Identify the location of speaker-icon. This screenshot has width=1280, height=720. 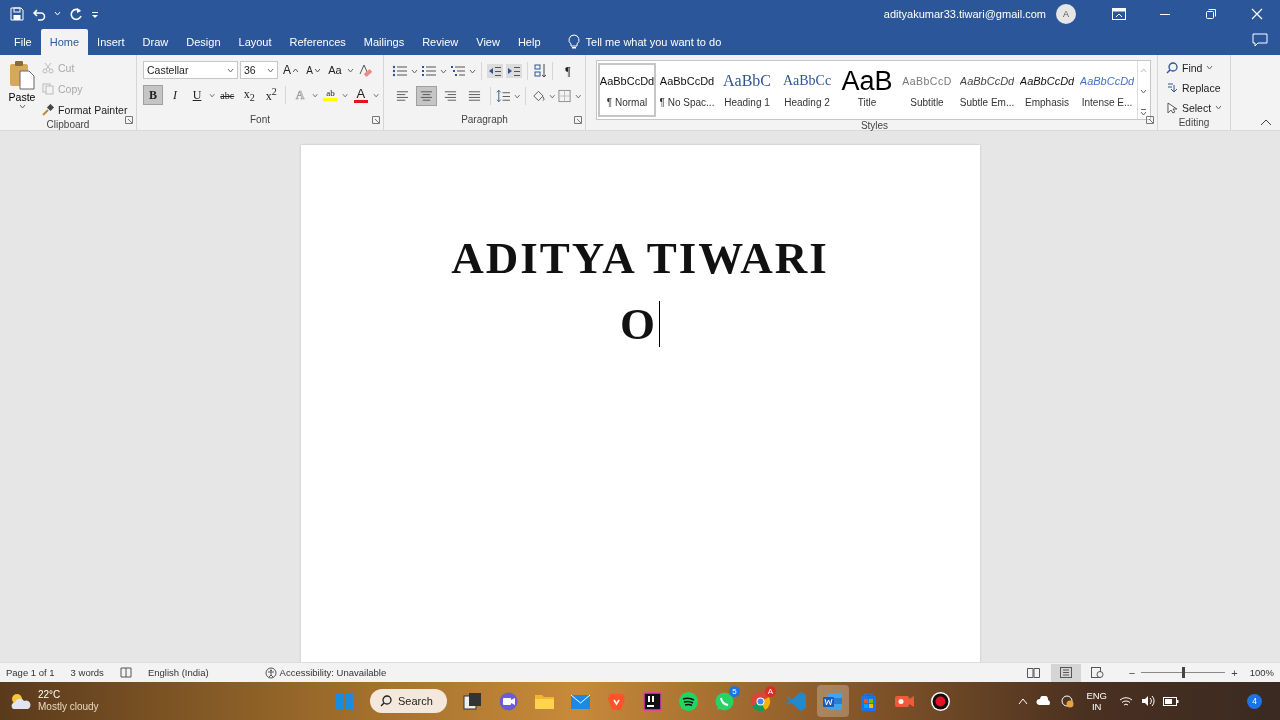
(1148, 701).